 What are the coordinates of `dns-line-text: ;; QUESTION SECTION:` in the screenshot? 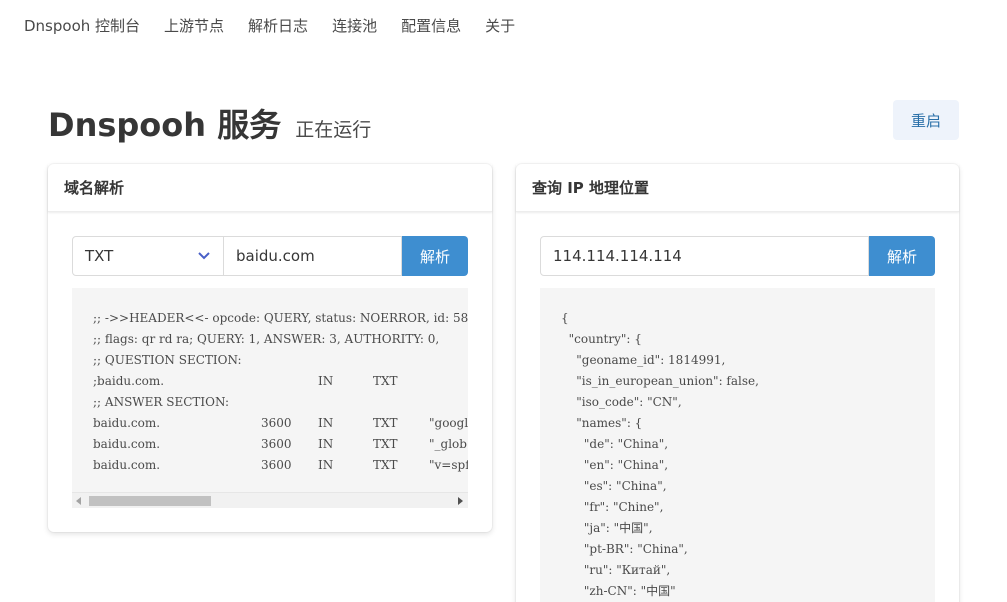 It's located at (167, 360).